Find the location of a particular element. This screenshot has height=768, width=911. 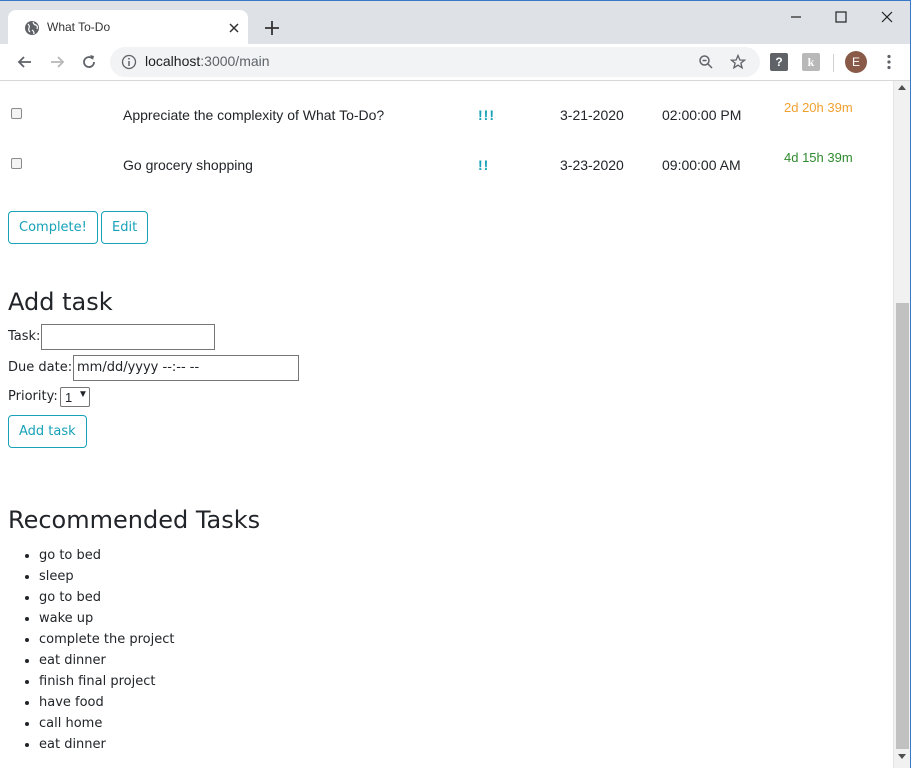

task-due-date: 3-21-2020 is located at coordinates (592, 115).